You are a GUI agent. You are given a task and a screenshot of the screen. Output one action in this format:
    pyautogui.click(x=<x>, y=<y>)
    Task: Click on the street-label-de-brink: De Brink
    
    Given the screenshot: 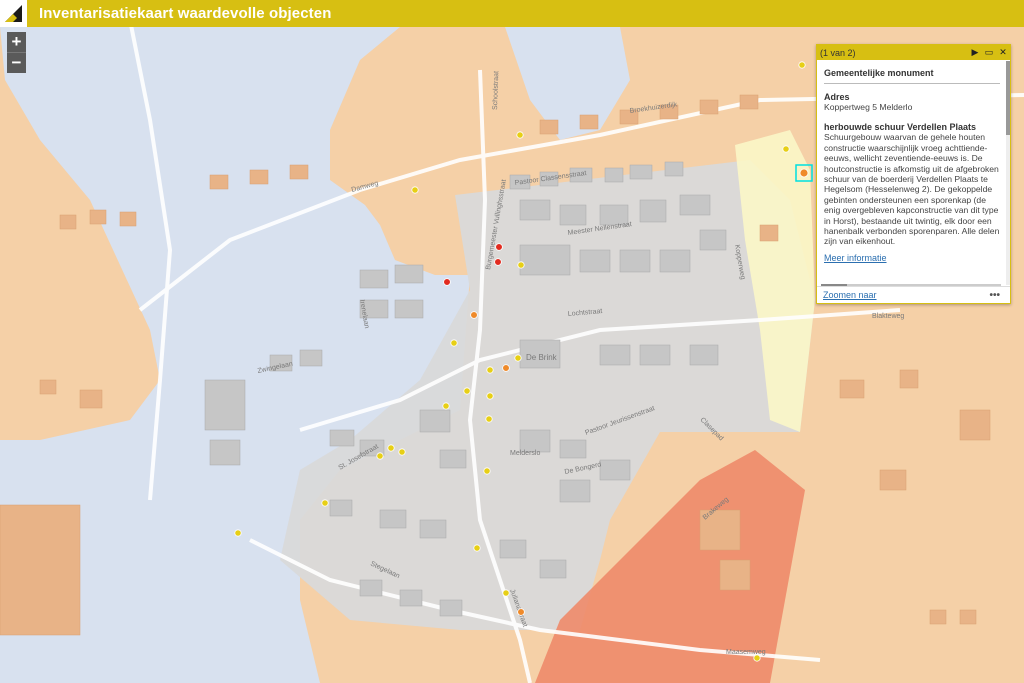 What is the action you would take?
    pyautogui.click(x=542, y=357)
    